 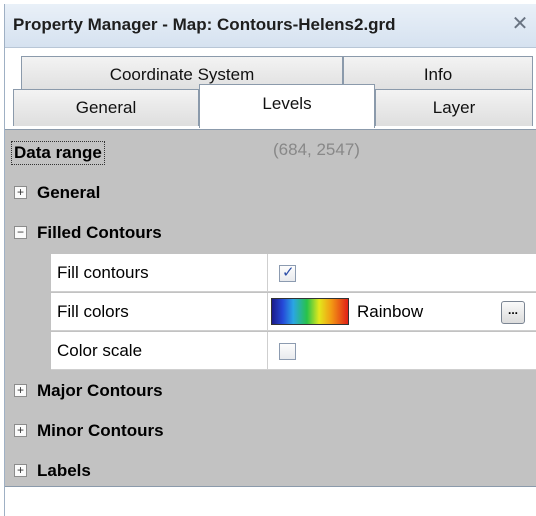 What do you see at coordinates (106, 107) in the screenshot?
I see `tab-general: General` at bounding box center [106, 107].